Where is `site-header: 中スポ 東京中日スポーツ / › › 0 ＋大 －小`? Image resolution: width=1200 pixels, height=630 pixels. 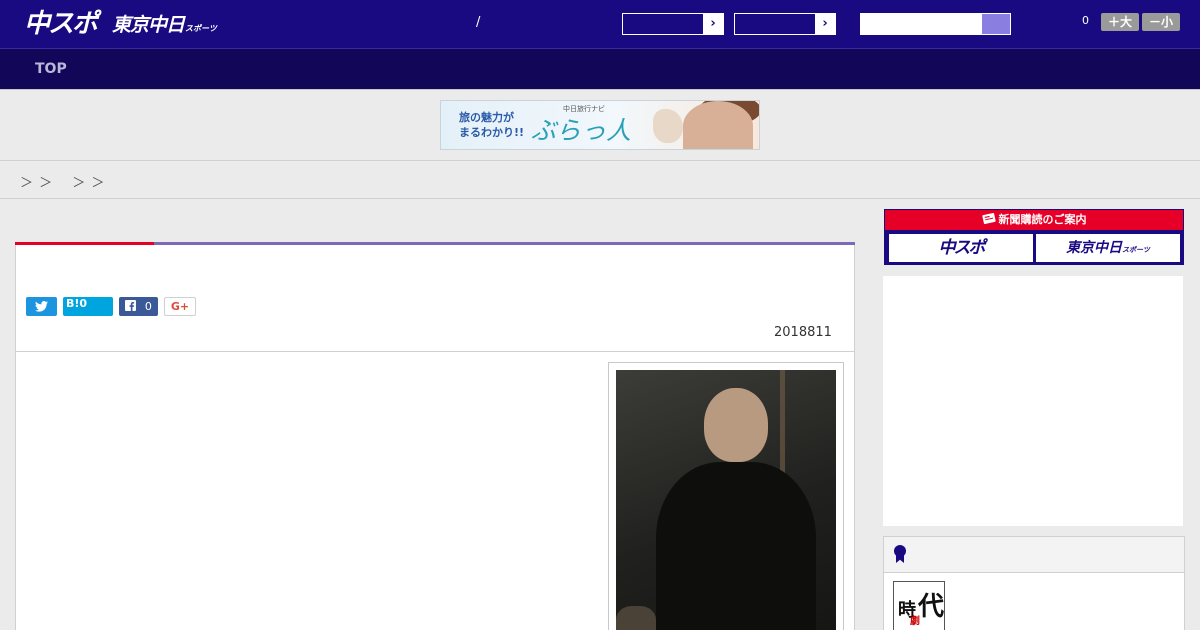
site-header: 中スポ 東京中日スポーツ / › › 0 ＋大 －小 is located at coordinates (600, 24).